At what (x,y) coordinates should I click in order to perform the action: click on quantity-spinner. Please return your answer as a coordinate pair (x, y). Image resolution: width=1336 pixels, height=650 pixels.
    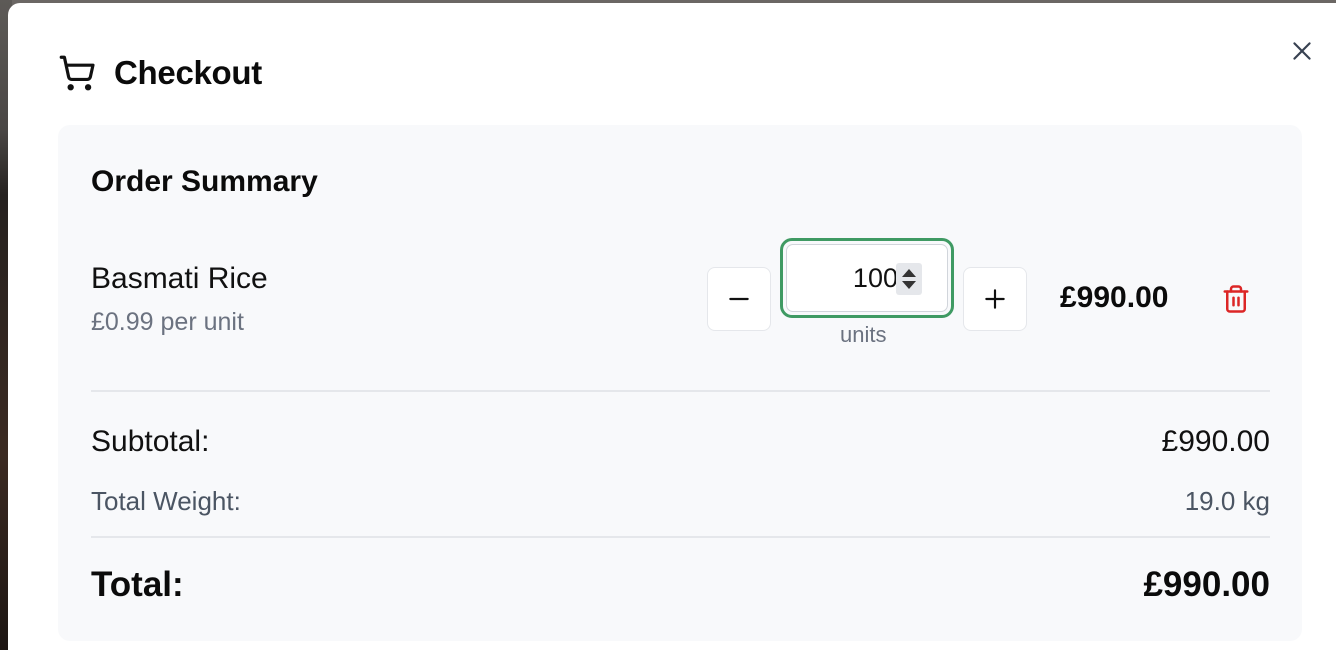
    Looking at the image, I should click on (909, 279).